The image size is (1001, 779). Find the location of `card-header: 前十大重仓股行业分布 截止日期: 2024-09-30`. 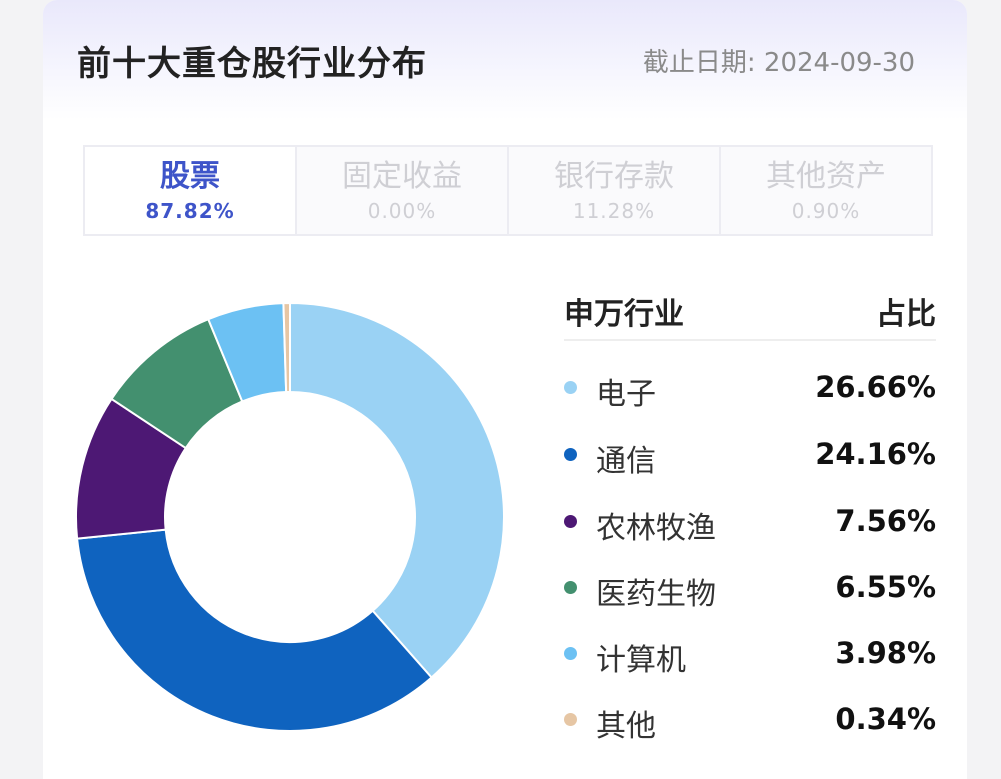

card-header: 前十大重仓股行业分布 截止日期: 2024-09-30 is located at coordinates (505, 60).